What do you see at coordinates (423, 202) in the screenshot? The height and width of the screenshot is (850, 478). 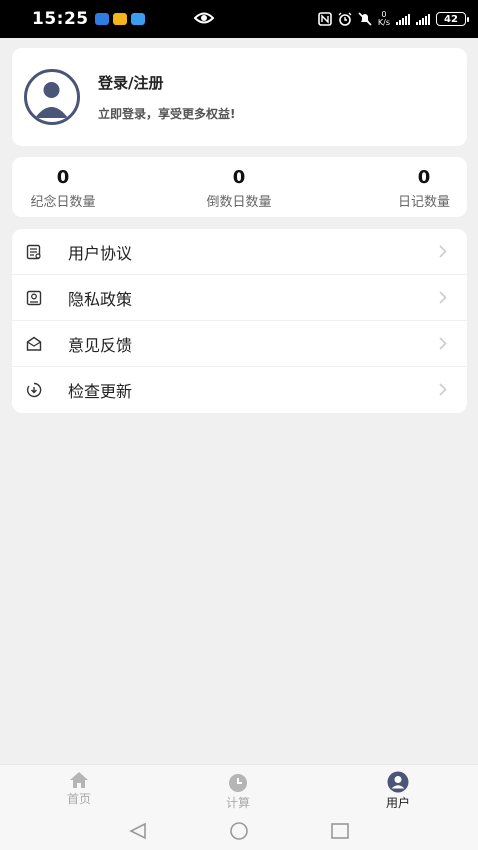 I see `stat-label: 日记数量` at bounding box center [423, 202].